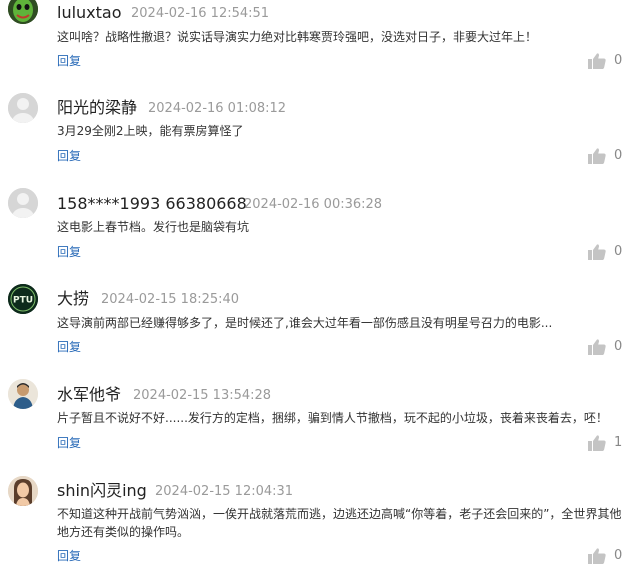  What do you see at coordinates (23, 394) in the screenshot?
I see `person-avatar-icon` at bounding box center [23, 394].